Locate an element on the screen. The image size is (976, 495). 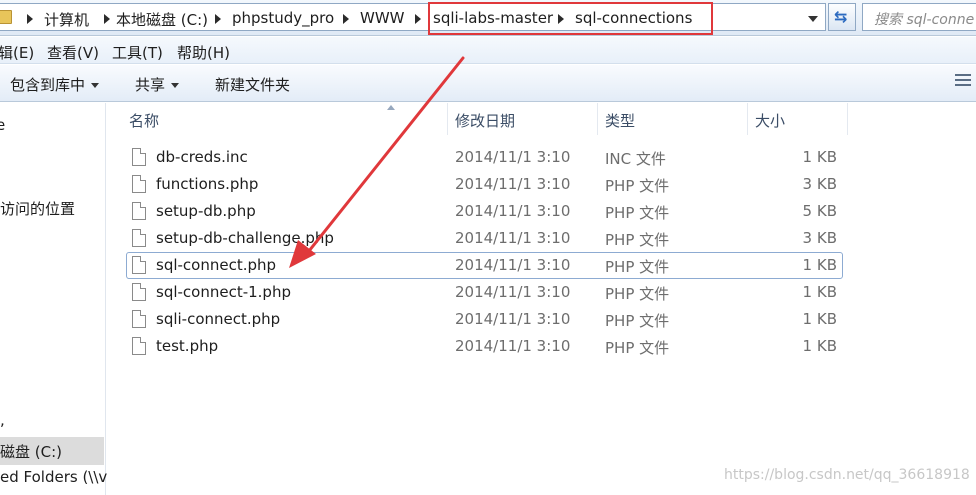
breadcrumb-computer: 计算机 is located at coordinates (66, 19).